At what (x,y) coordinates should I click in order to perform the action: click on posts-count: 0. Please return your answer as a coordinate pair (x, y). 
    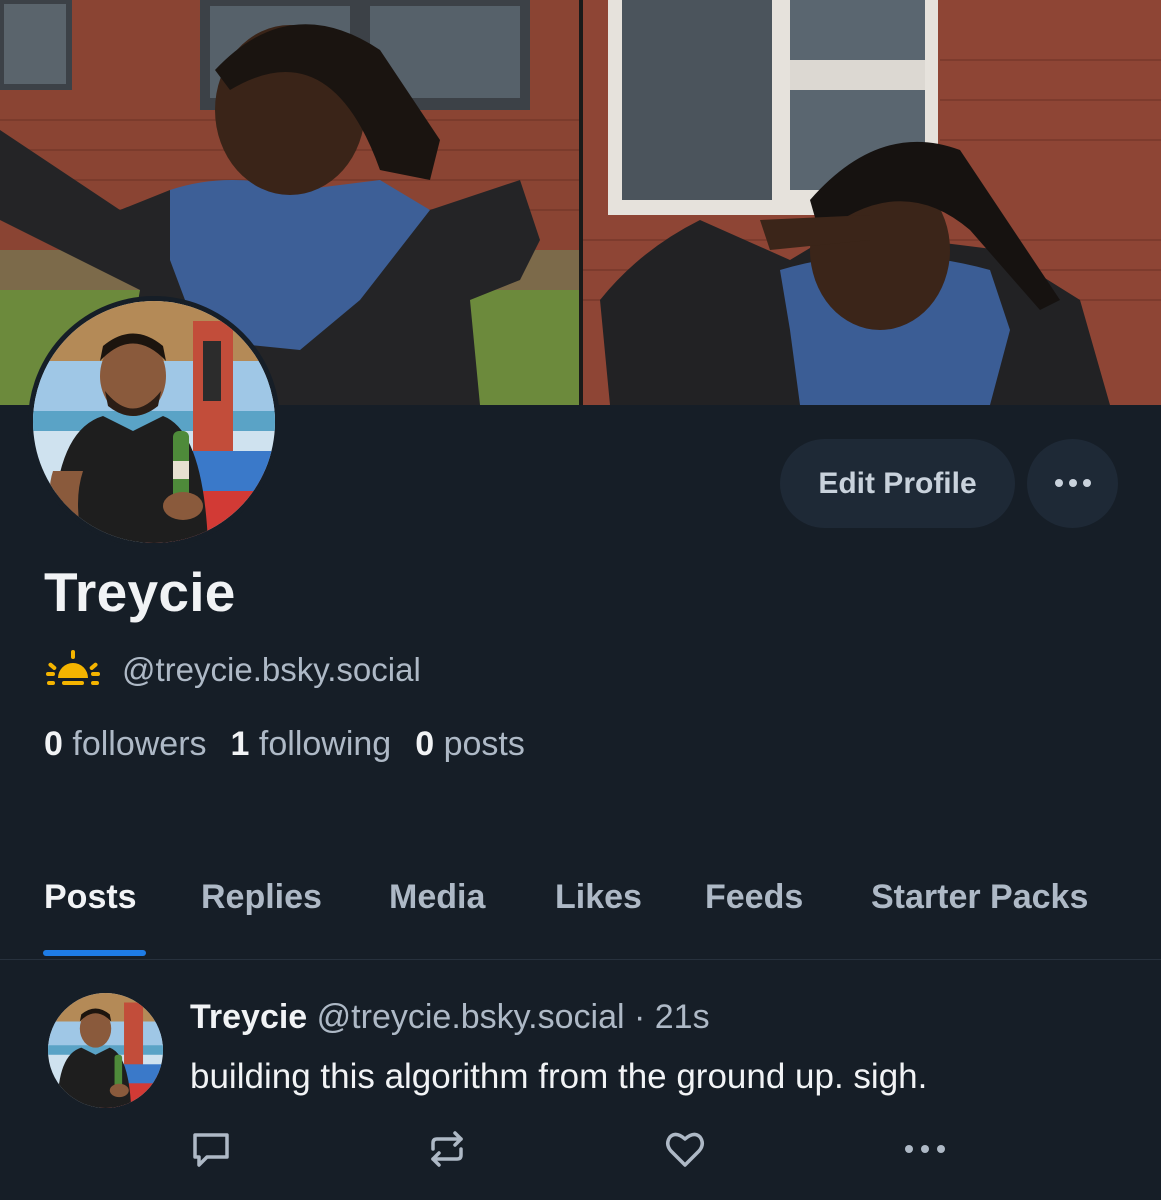
    Looking at the image, I should click on (425, 744).